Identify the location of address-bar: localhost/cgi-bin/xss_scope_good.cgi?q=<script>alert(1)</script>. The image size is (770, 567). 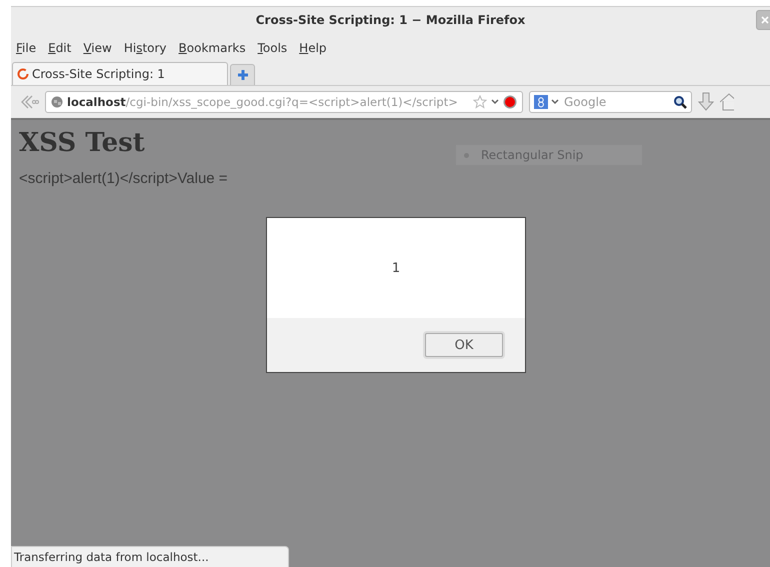
(284, 102).